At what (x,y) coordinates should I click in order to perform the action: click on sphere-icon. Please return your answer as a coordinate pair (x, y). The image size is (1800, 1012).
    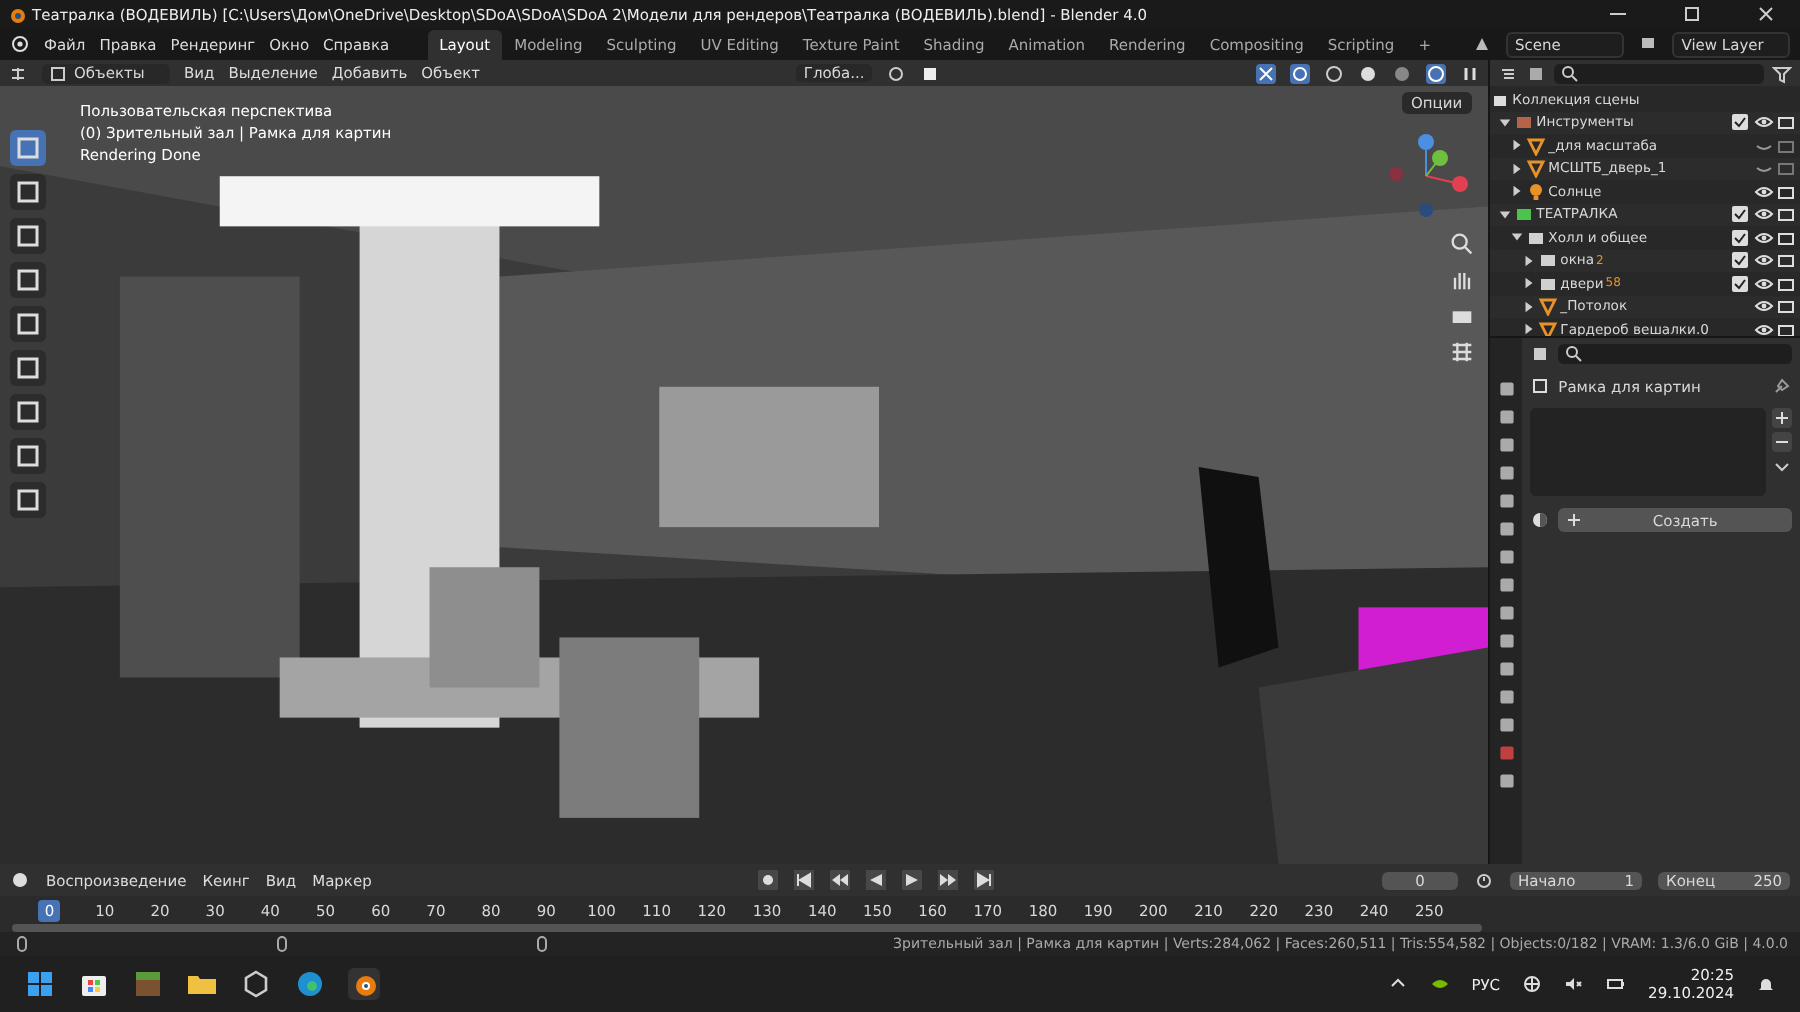
    Looking at the image, I should click on (1540, 520).